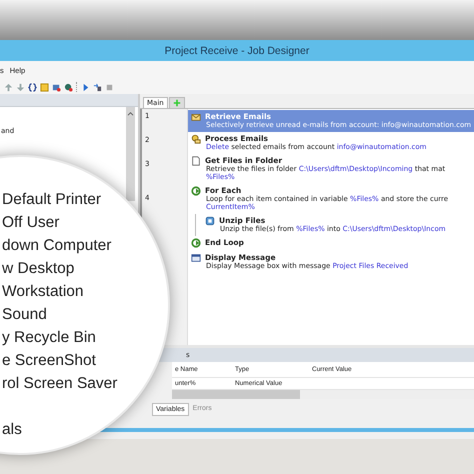 The width and height of the screenshot is (474, 474). I want to click on action-item: Sound, so click(24, 314).